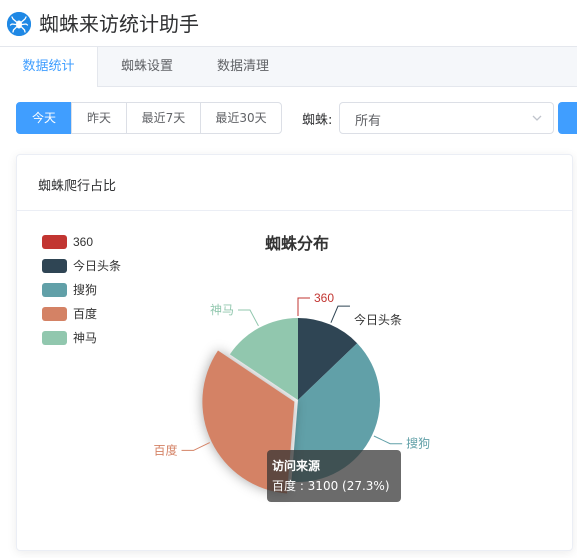  I want to click on query-button, so click(567, 118).